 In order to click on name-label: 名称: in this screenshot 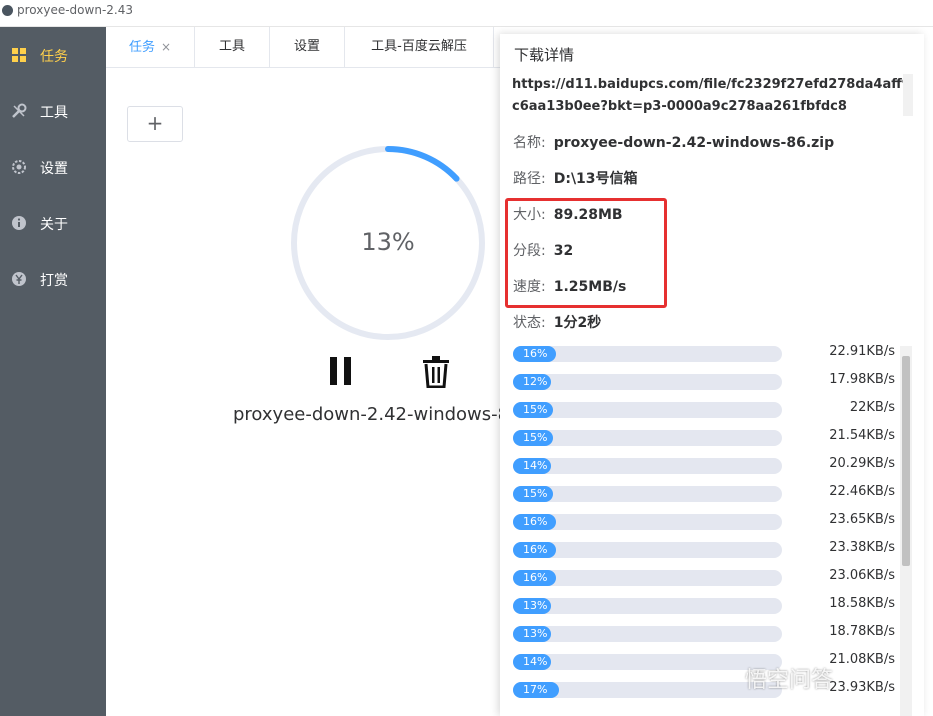, I will do `click(529, 143)`.